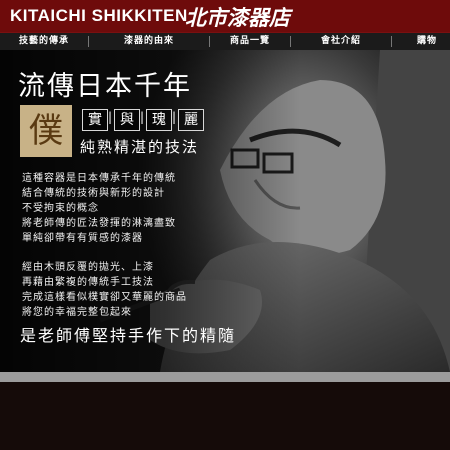  I want to click on hero-title: 流傳日本千年, so click(105, 86).